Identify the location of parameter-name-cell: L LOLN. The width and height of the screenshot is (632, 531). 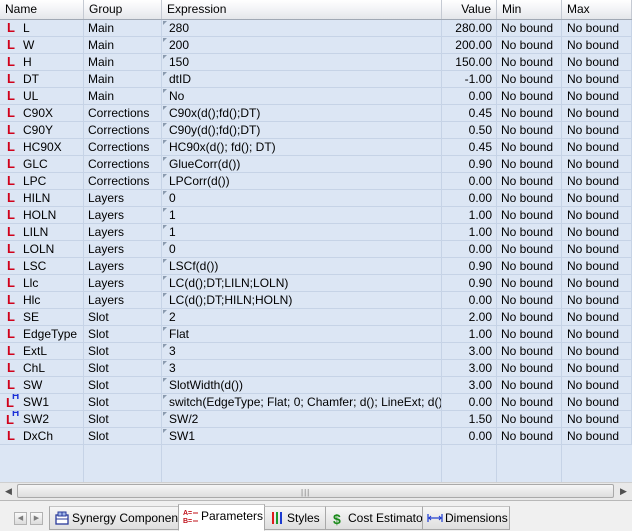
(42, 249).